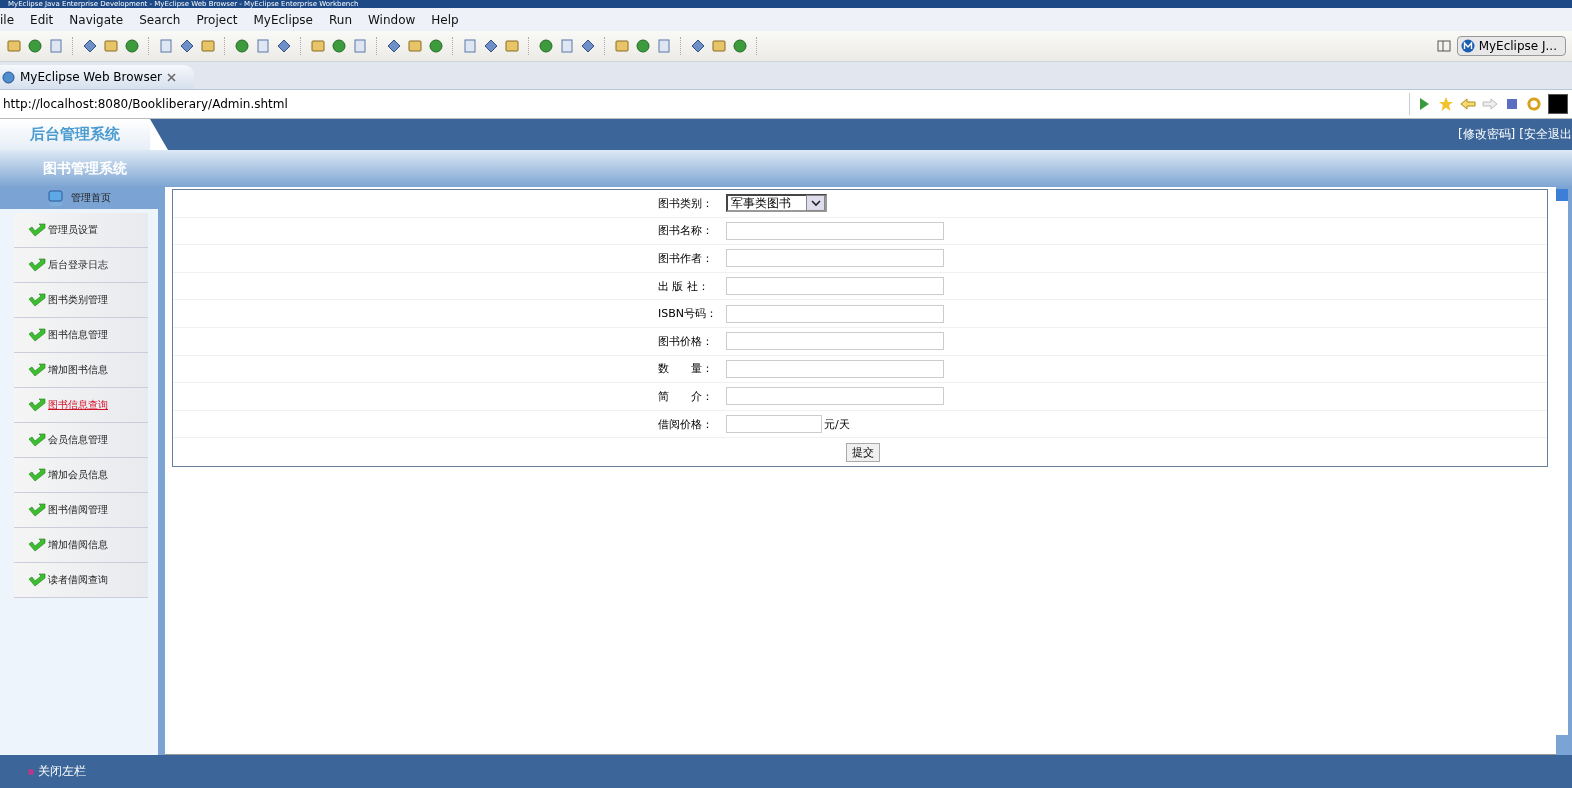 This screenshot has height=788, width=1572. Describe the element at coordinates (31, 771) in the screenshot. I see `bullet-icon` at that location.